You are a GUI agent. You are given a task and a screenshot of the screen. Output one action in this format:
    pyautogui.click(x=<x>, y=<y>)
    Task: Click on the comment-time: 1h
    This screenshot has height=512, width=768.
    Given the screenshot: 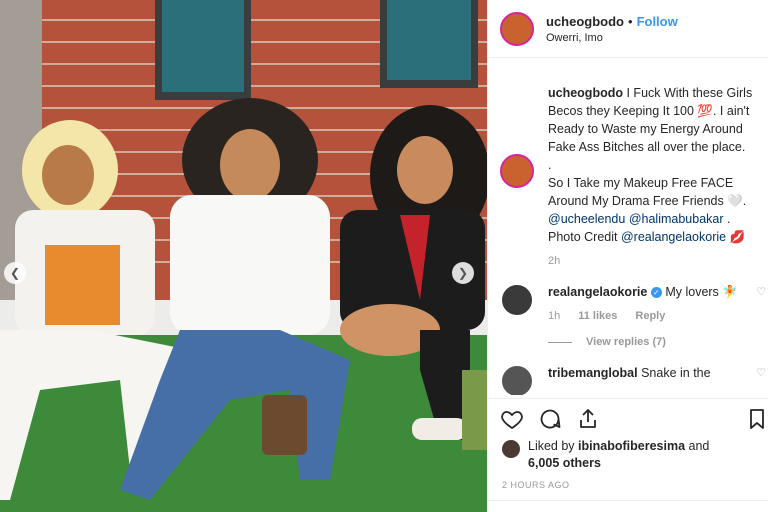 What is the action you would take?
    pyautogui.click(x=554, y=316)
    